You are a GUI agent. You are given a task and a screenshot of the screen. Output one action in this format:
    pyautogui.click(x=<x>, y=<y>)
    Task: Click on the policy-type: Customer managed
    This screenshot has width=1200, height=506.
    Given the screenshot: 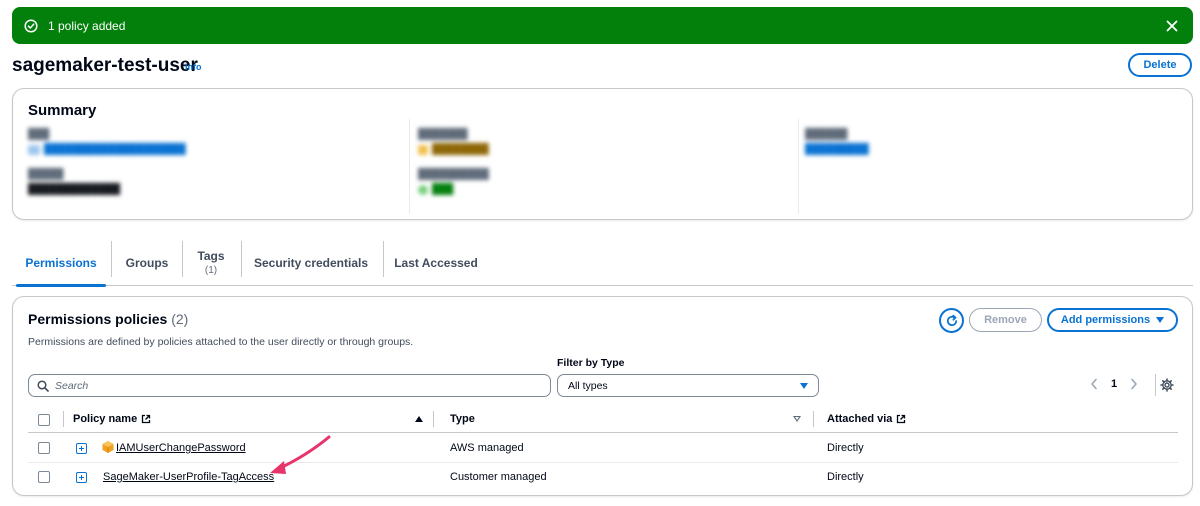 What is the action you would take?
    pyautogui.click(x=498, y=477)
    